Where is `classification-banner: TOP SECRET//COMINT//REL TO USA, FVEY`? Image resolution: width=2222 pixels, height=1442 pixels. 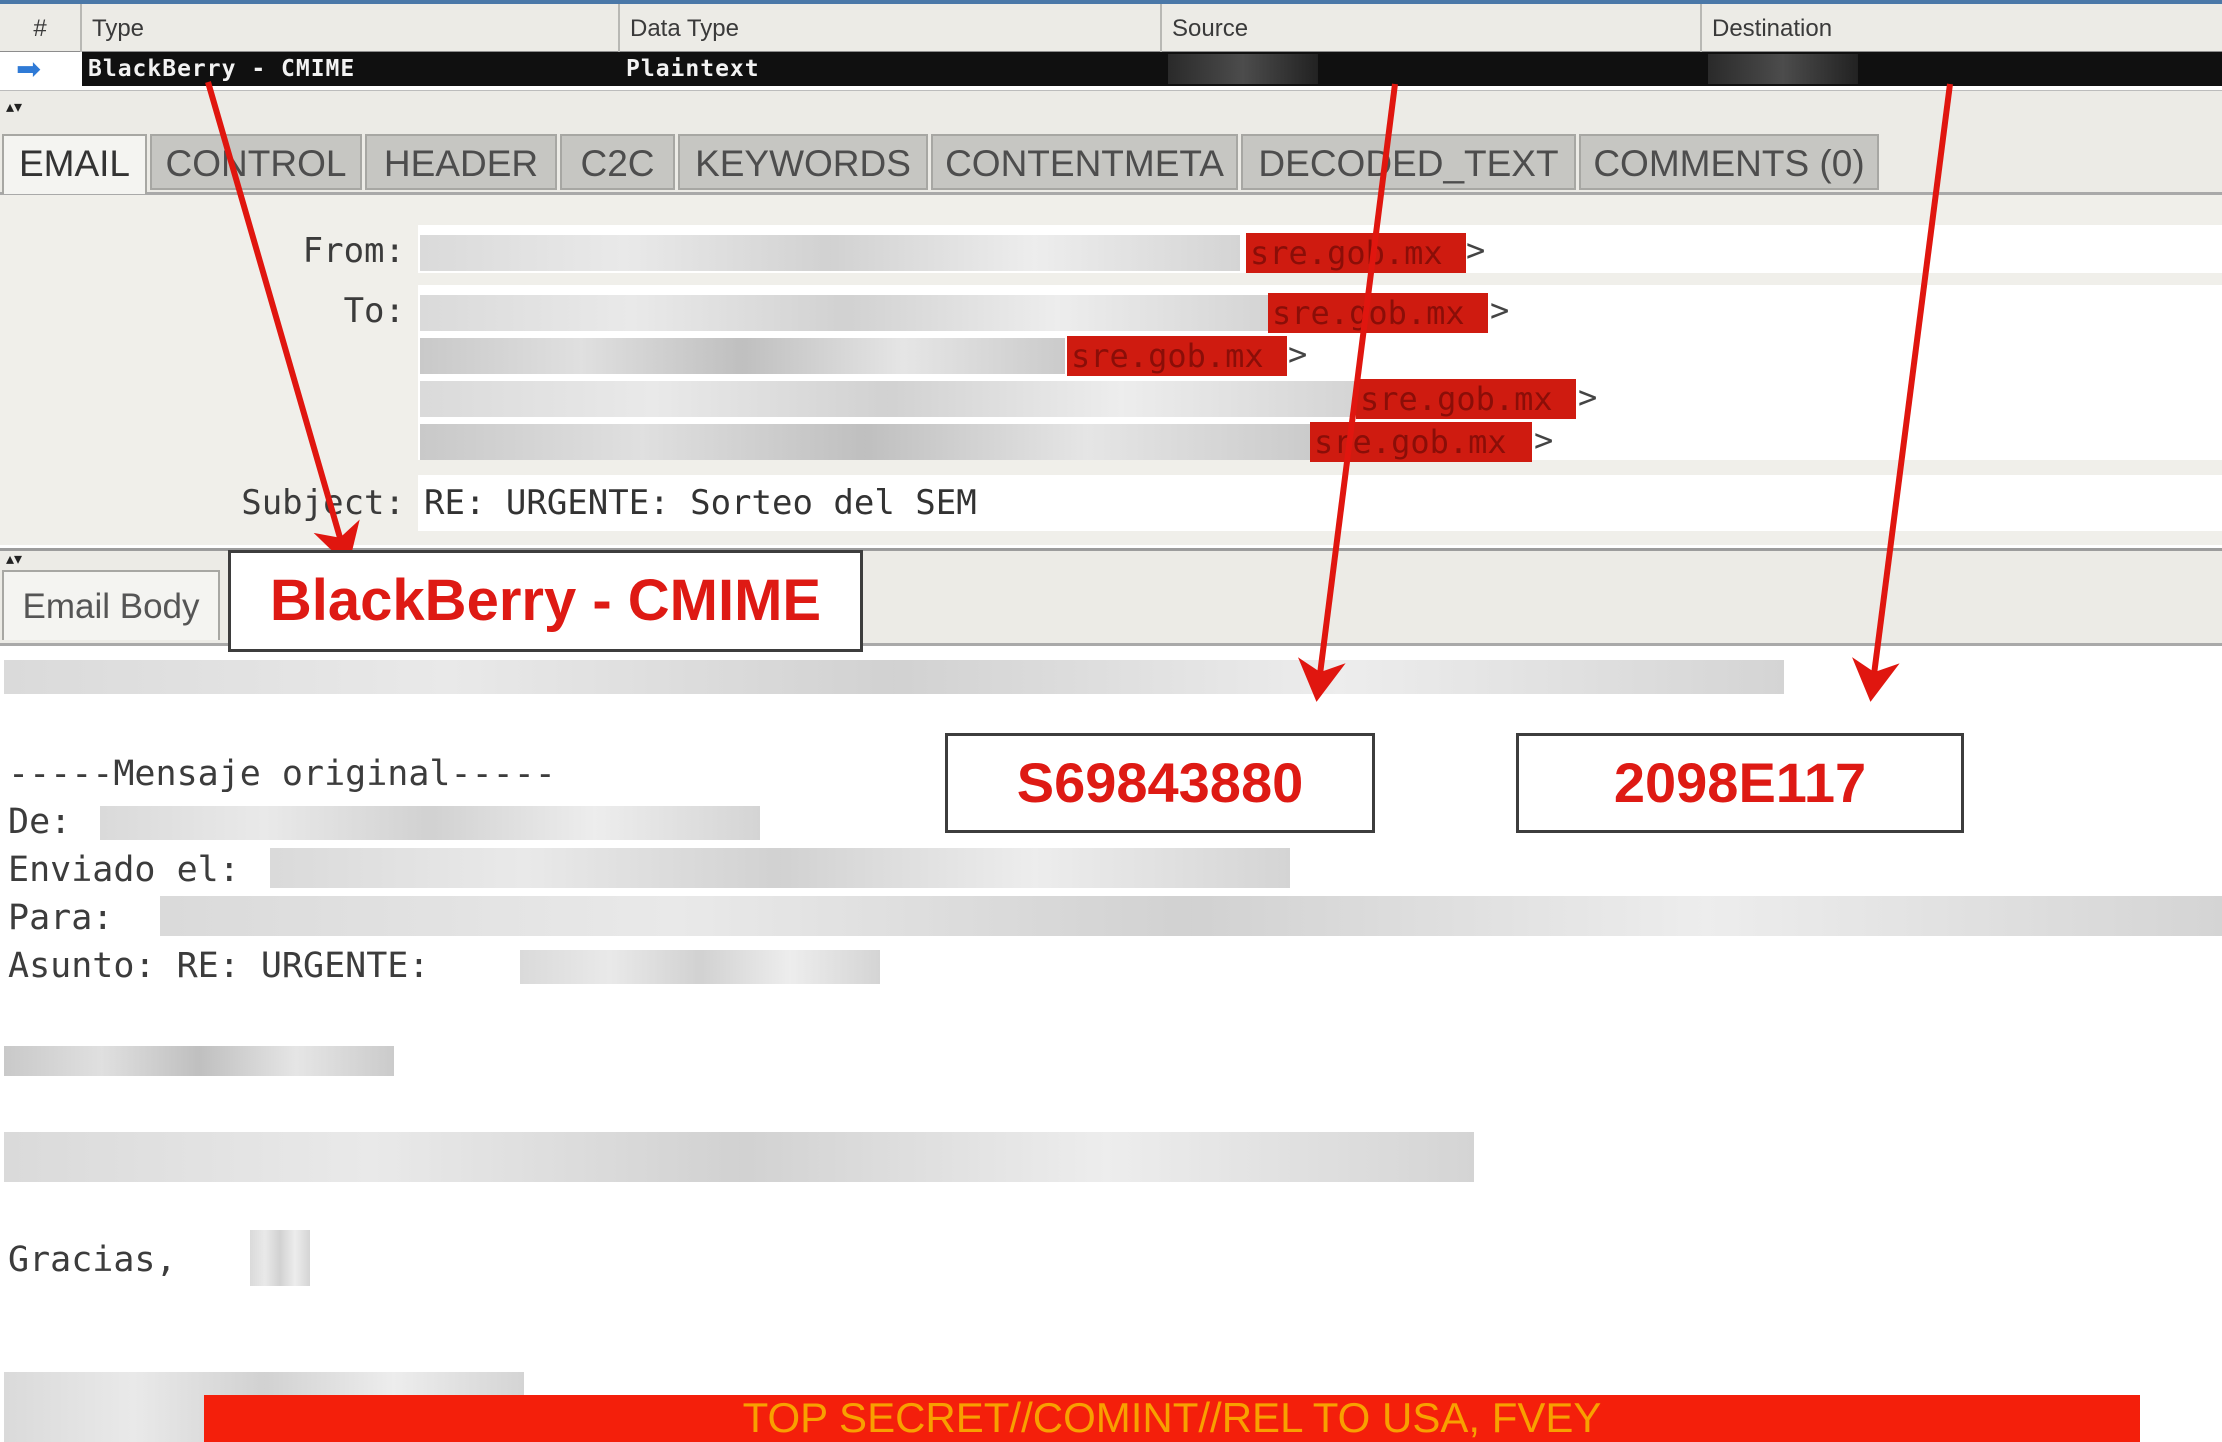 classification-banner: TOP SECRET//COMINT//REL TO USA, FVEY is located at coordinates (1172, 1418).